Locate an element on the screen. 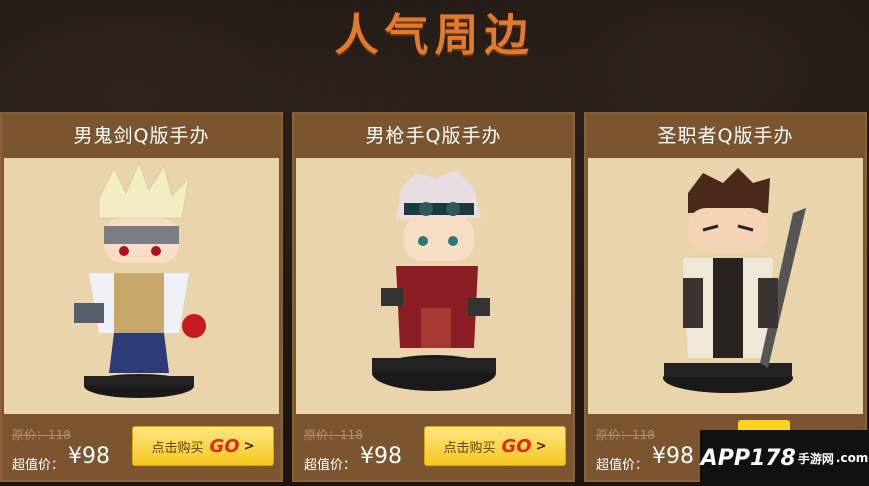  watermark-logo: APP178 手游网 .com is located at coordinates (784, 458).